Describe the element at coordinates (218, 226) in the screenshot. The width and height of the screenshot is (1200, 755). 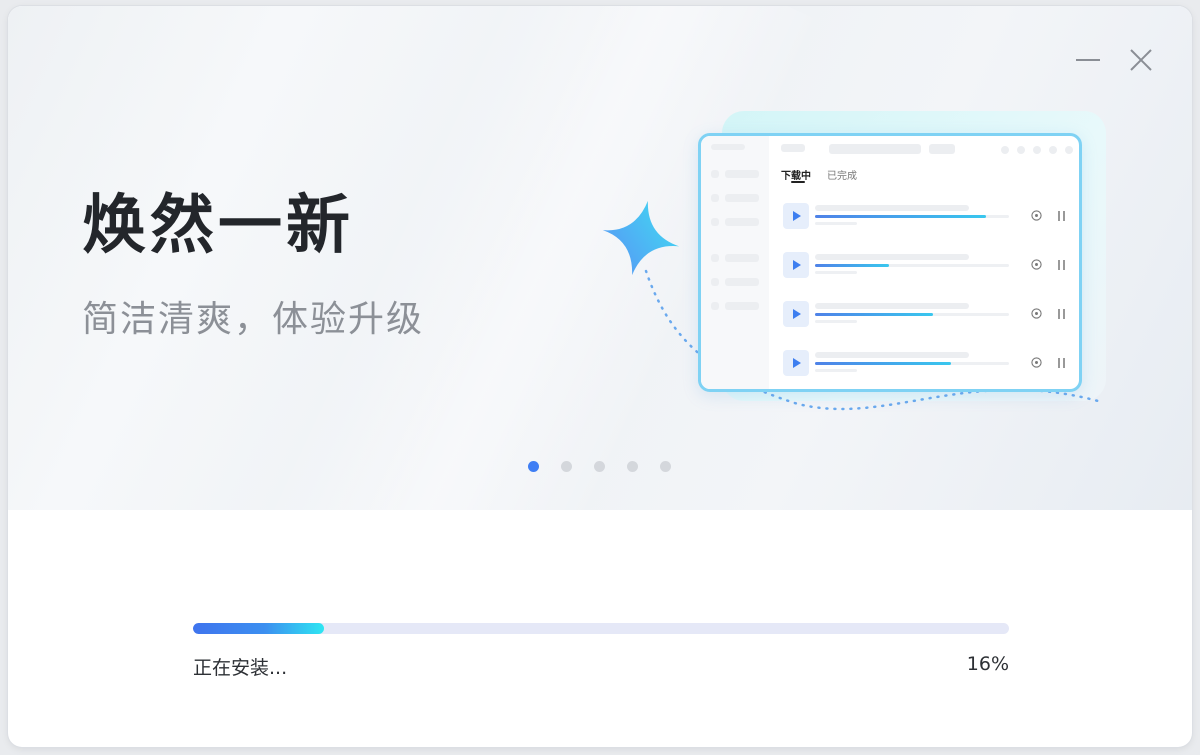
I see `headline: 焕然一新` at that location.